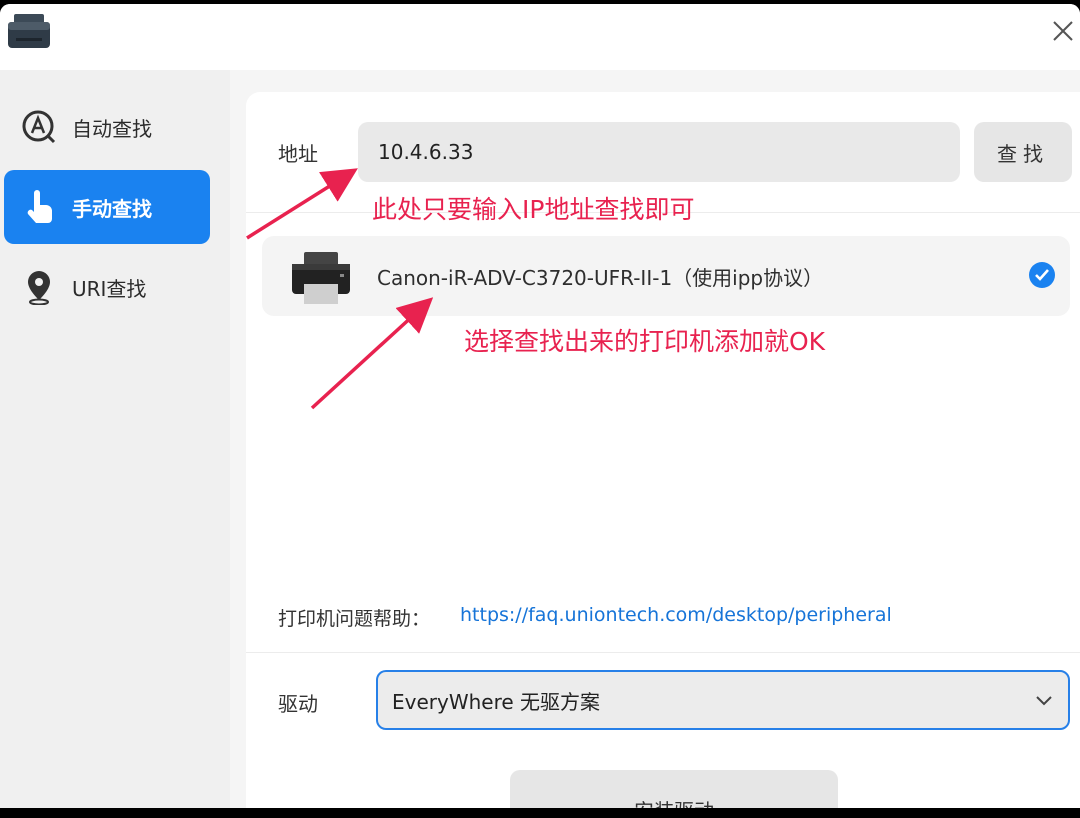  I want to click on sidebar-item-label: 手动查找, so click(112, 208).